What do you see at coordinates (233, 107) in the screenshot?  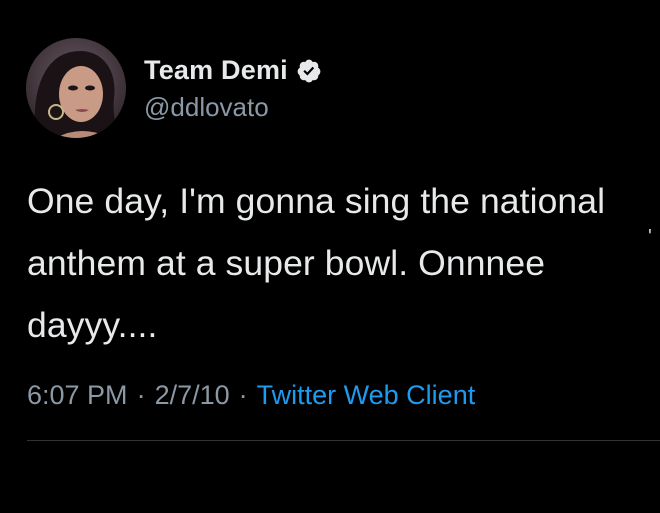 I see `author-handle: @ddlovato` at bounding box center [233, 107].